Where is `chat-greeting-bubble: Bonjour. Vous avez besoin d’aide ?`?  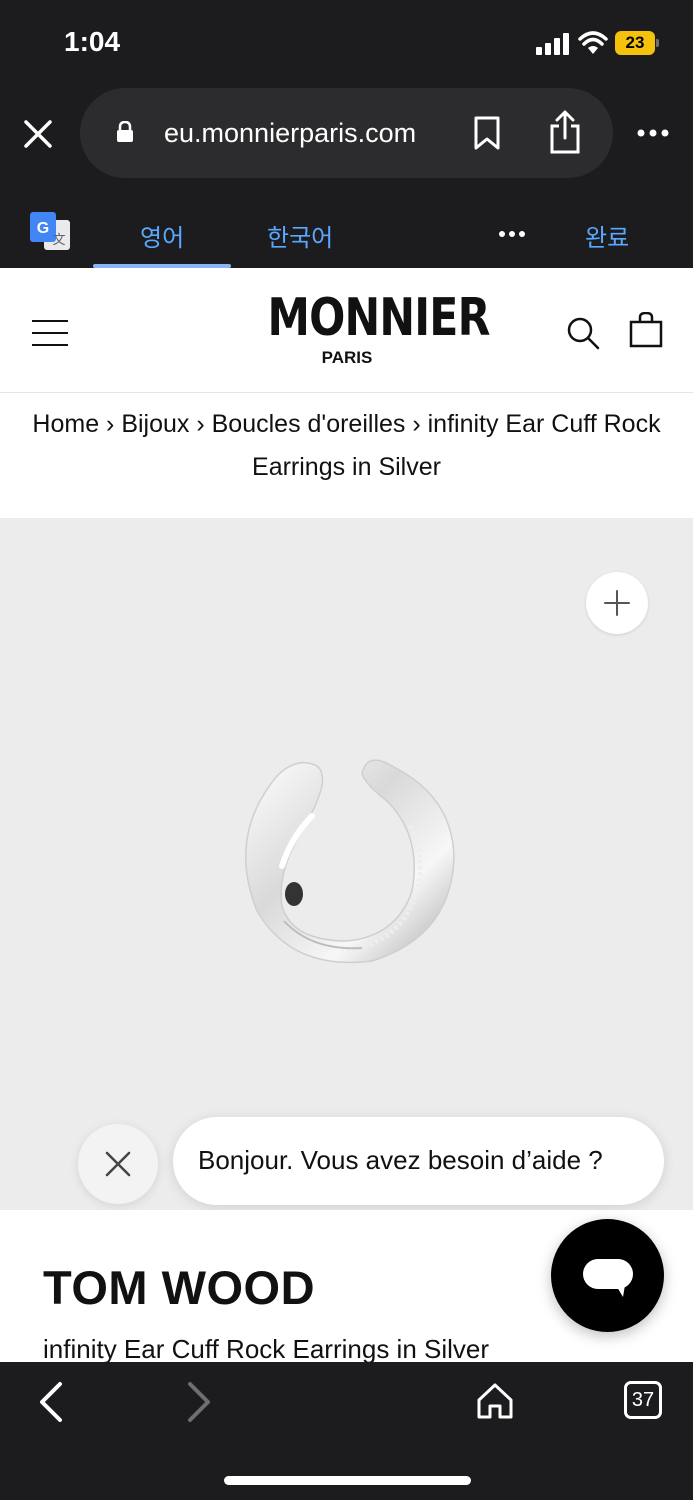
chat-greeting-bubble: Bonjour. Vous avez besoin d’aide ? is located at coordinates (418, 1161).